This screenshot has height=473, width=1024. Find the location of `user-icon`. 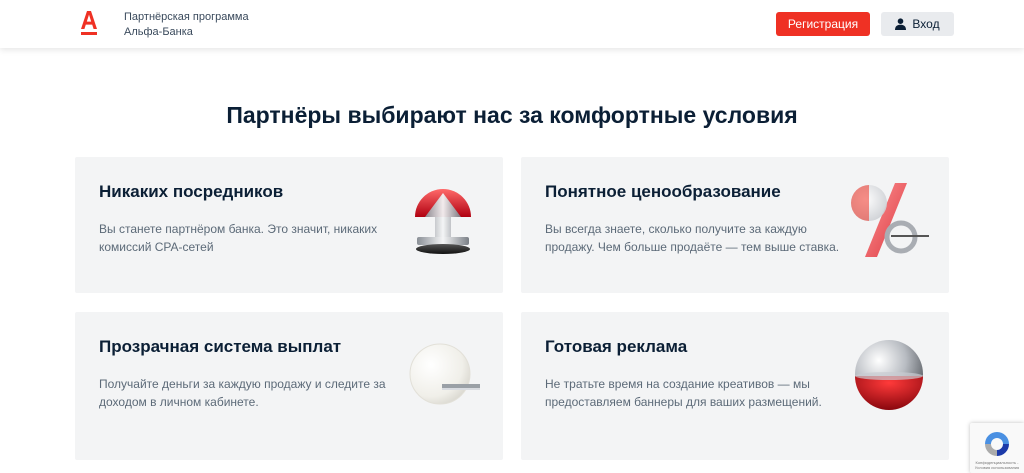

user-icon is located at coordinates (901, 24).